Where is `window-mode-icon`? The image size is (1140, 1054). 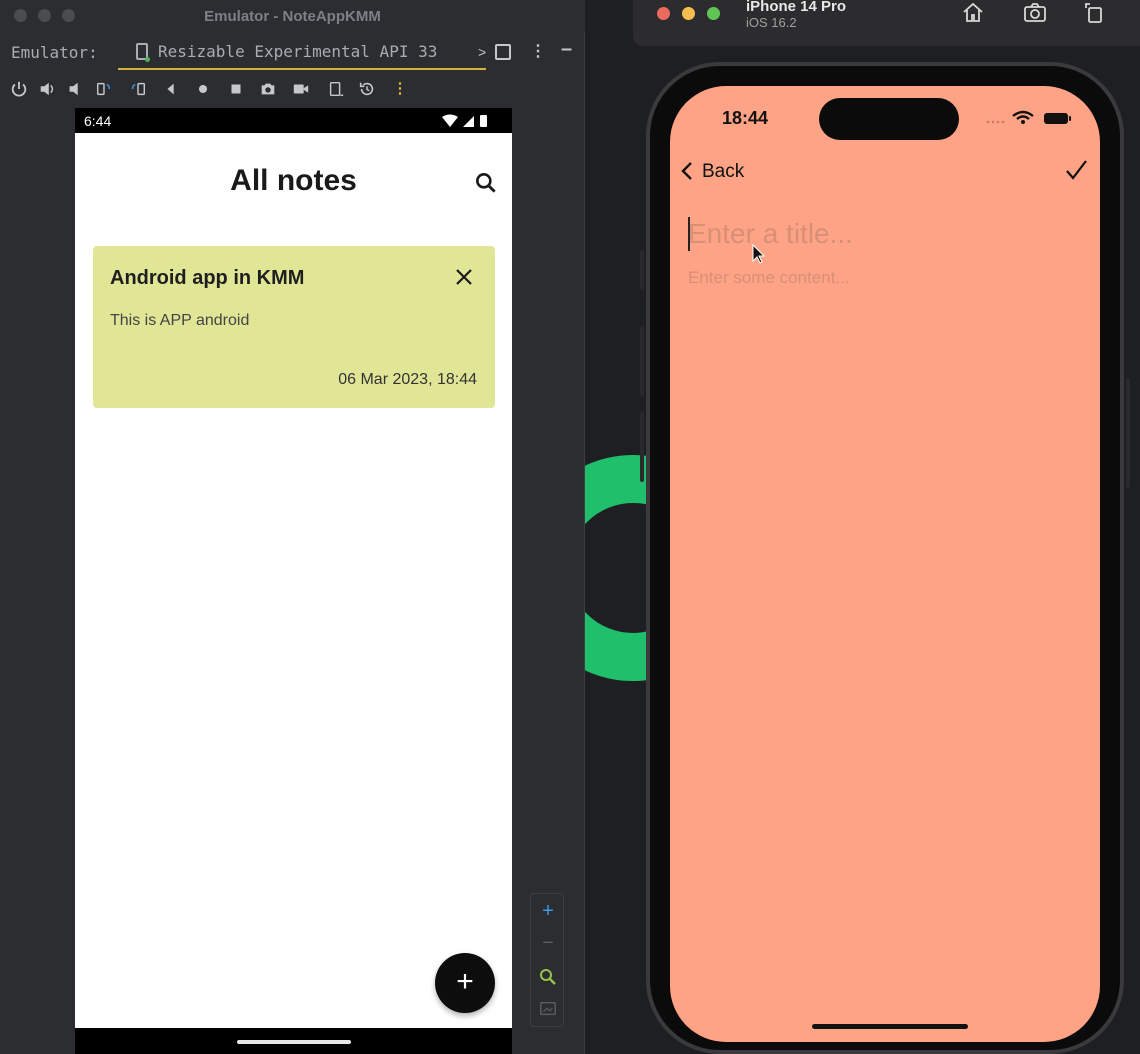
window-mode-icon is located at coordinates (503, 52).